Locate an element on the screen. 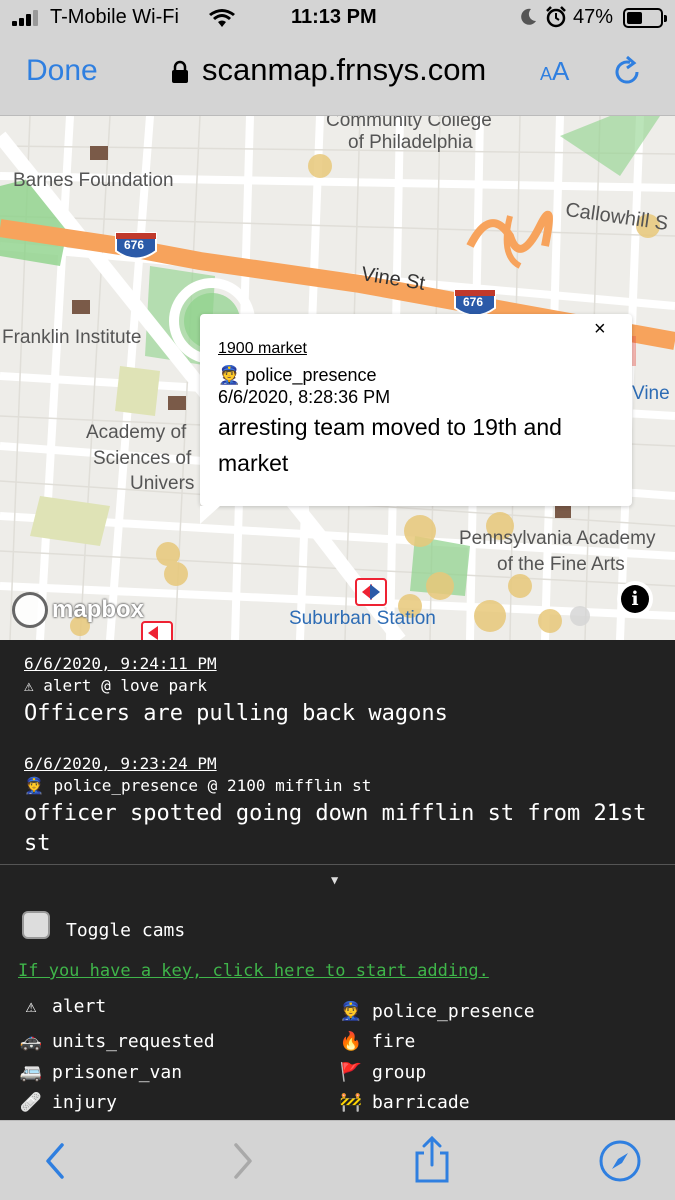 Image resolution: width=675 pixels, height=1200 pixels. bandage-icon: 🩹 is located at coordinates (31, 1102).